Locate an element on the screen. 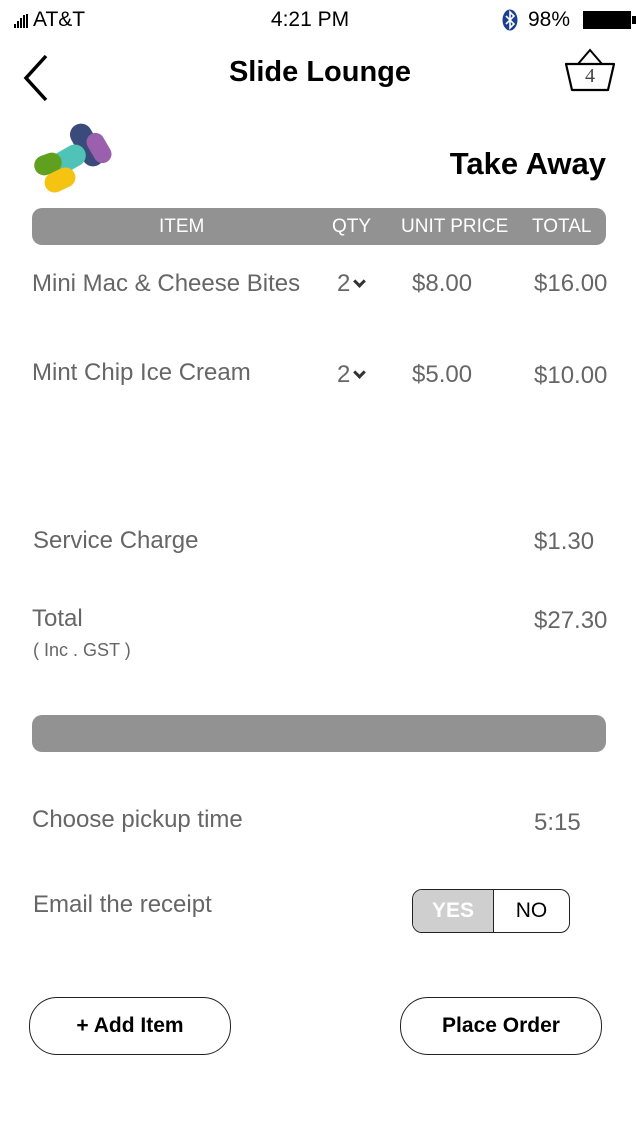  email-receipt-toggle: YES NO is located at coordinates (491, 911).